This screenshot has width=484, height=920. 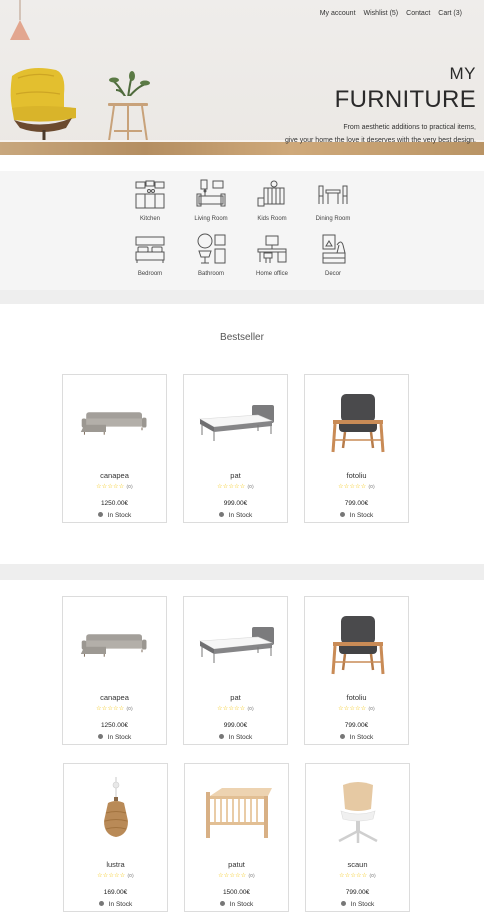 What do you see at coordinates (334, 249) in the screenshot?
I see `decor-icon` at bounding box center [334, 249].